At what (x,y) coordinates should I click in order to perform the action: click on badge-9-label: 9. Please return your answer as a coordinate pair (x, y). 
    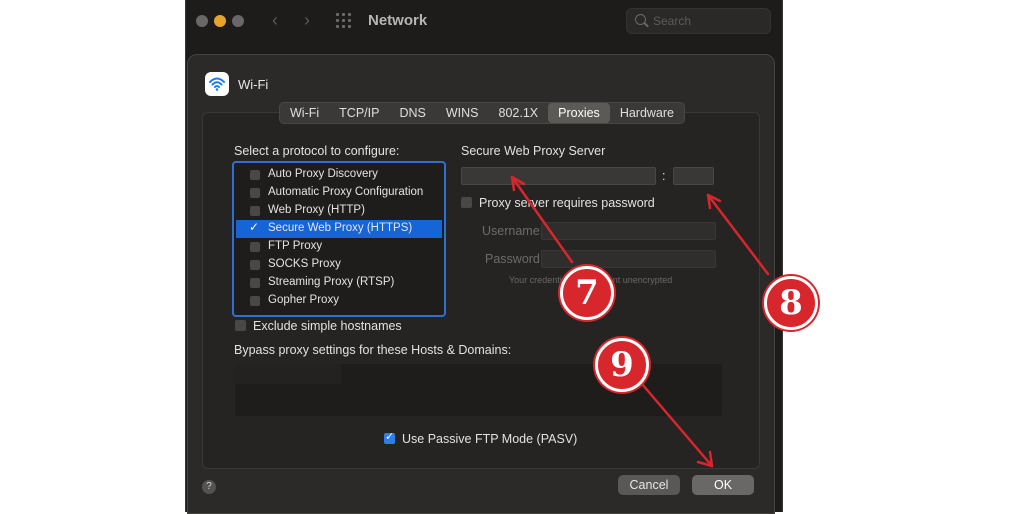
    Looking at the image, I should click on (622, 365).